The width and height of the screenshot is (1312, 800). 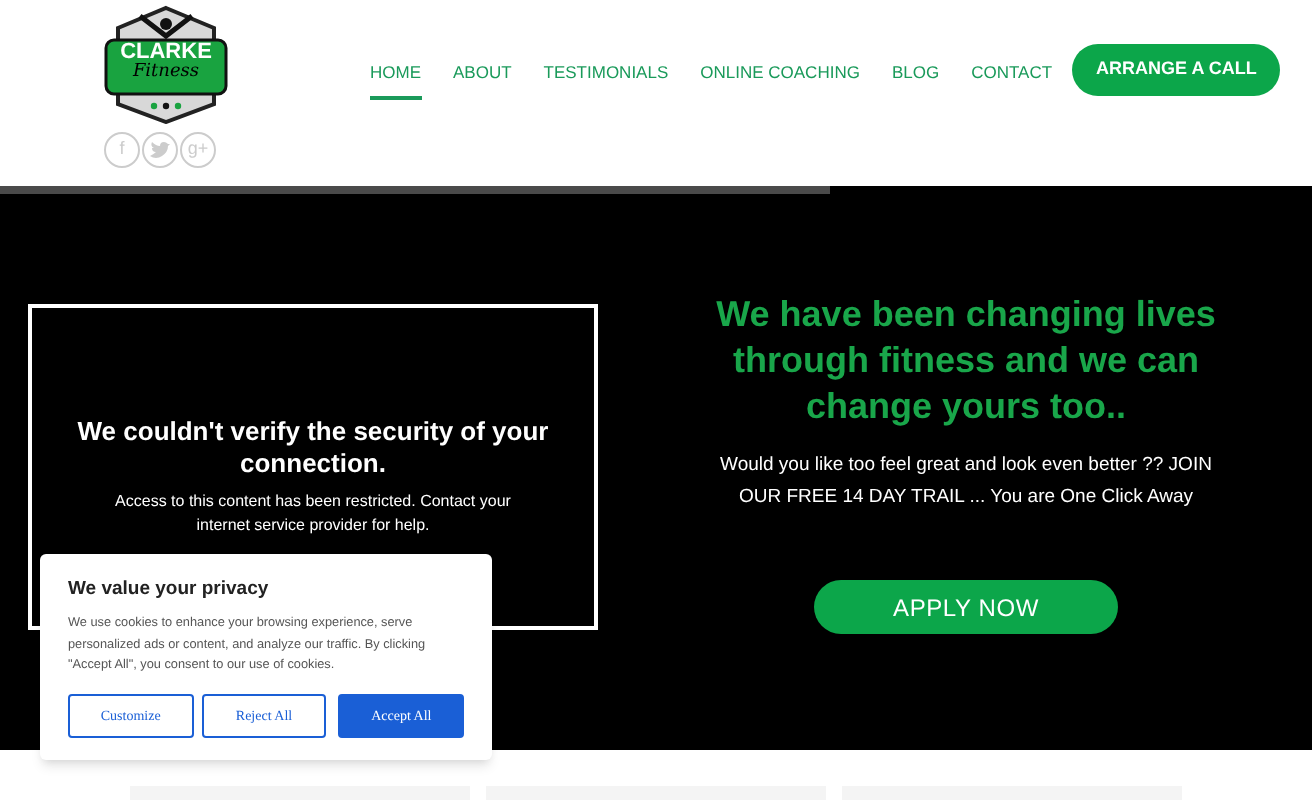 What do you see at coordinates (313, 514) in the screenshot?
I see `error-message: Access to this content has been restricted. Contact your internet service provider for help.` at bounding box center [313, 514].